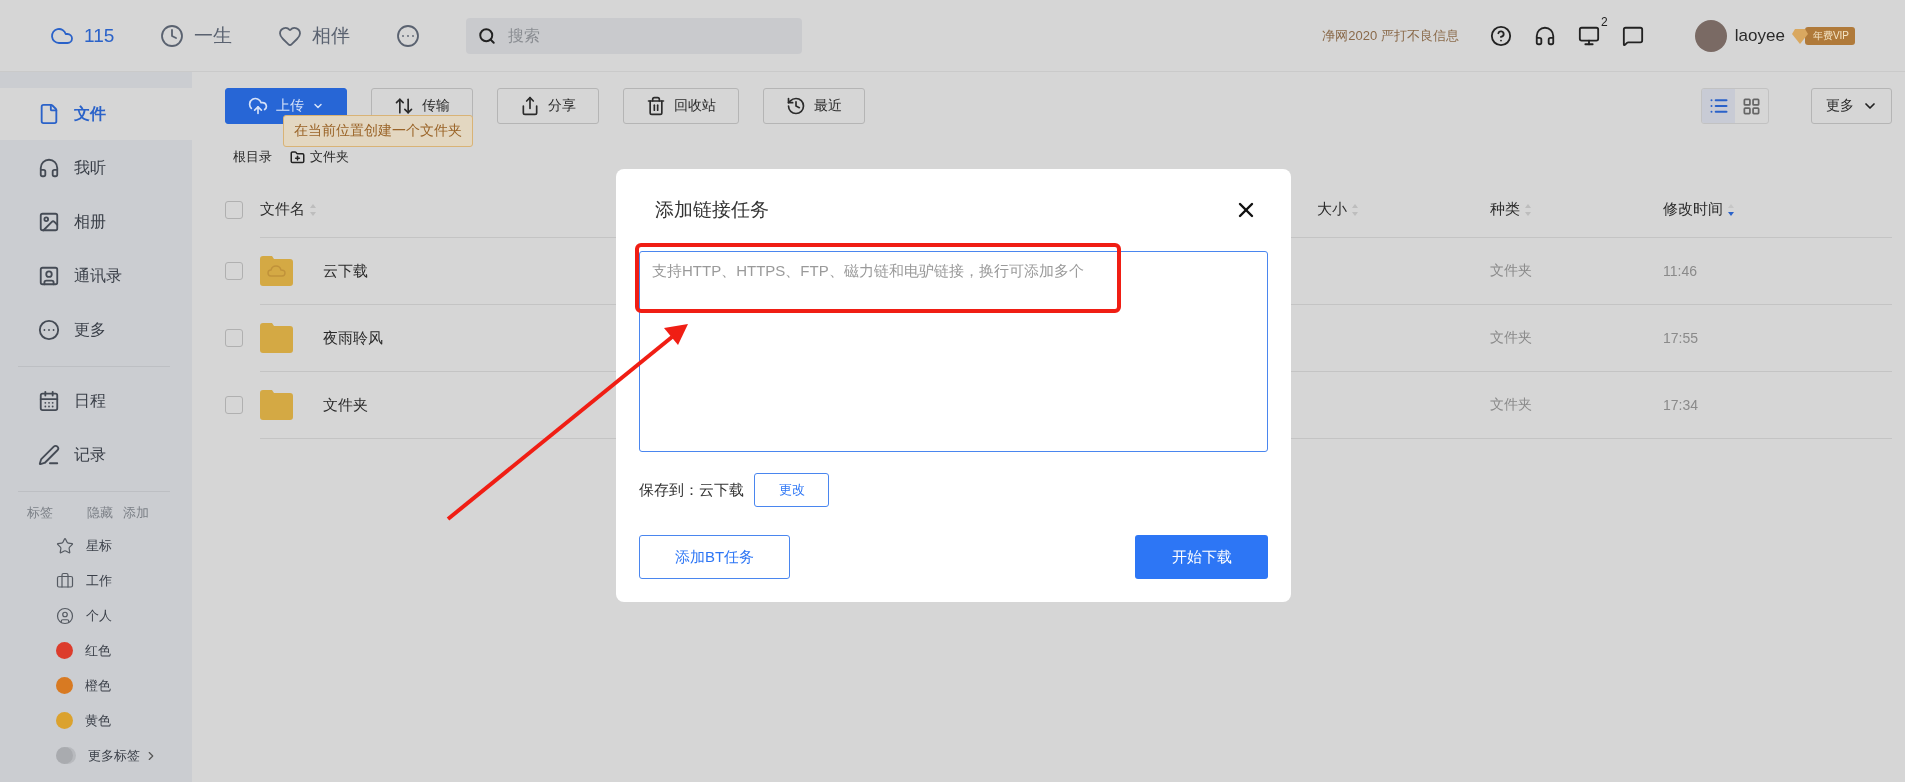 The width and height of the screenshot is (1905, 782). What do you see at coordinates (96, 545) in the screenshot?
I see `tag-item: 星标` at bounding box center [96, 545].